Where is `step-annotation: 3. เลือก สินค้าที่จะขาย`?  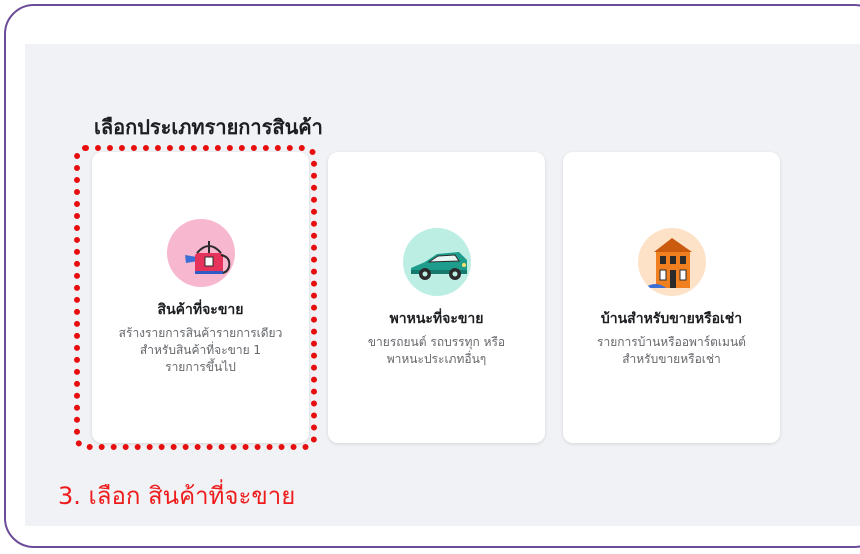
step-annotation: 3. เลือก สินค้าที่จะขาย is located at coordinates (177, 496).